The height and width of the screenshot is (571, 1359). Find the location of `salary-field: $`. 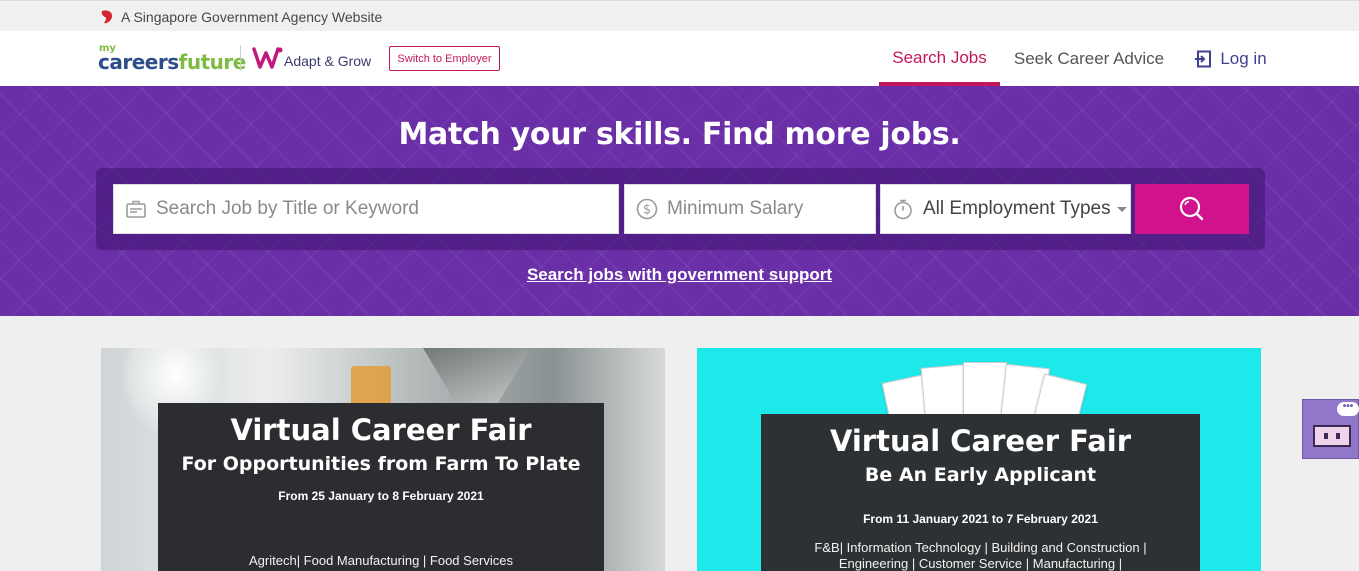

salary-field: $ is located at coordinates (750, 209).